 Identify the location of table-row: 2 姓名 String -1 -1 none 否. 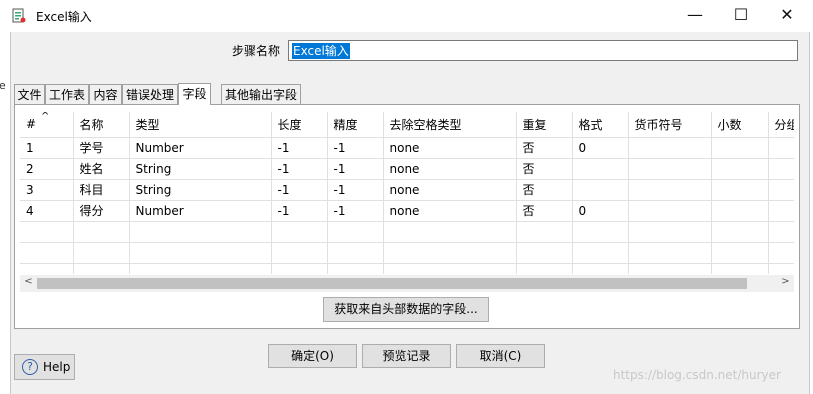
(407, 169).